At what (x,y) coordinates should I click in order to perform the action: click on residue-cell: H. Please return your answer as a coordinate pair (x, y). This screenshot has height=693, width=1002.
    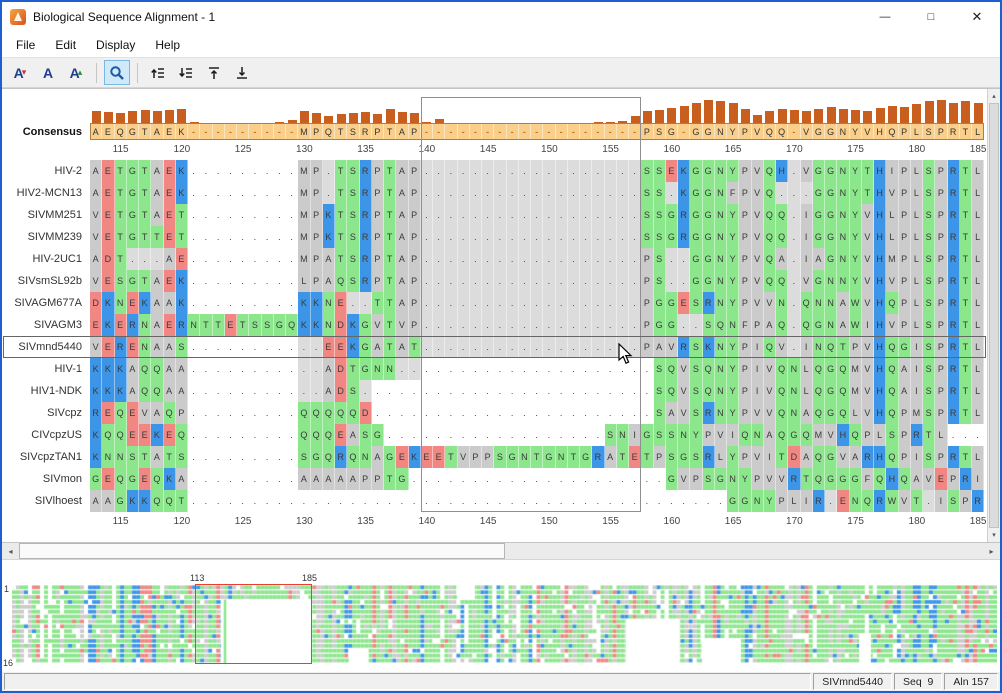
    Looking at the image, I should click on (880, 347).